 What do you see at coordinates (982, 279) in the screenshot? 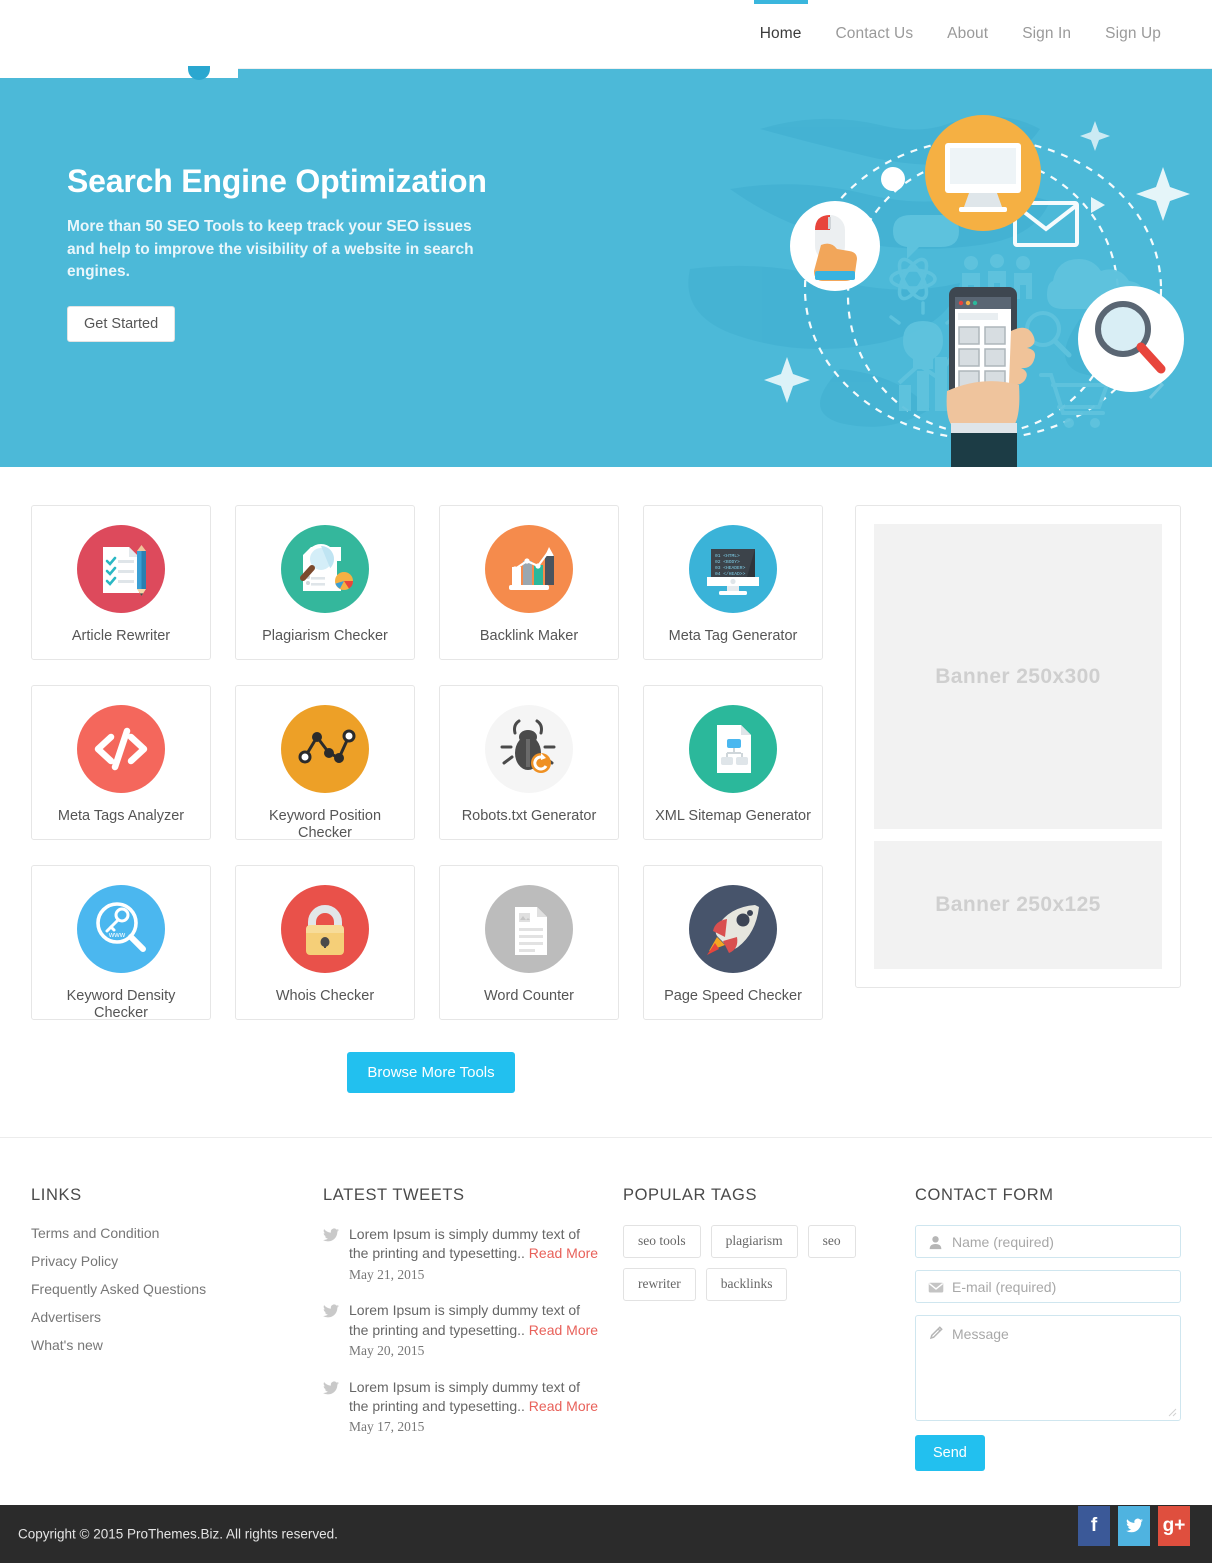
I see `seo-network-illustration` at bounding box center [982, 279].